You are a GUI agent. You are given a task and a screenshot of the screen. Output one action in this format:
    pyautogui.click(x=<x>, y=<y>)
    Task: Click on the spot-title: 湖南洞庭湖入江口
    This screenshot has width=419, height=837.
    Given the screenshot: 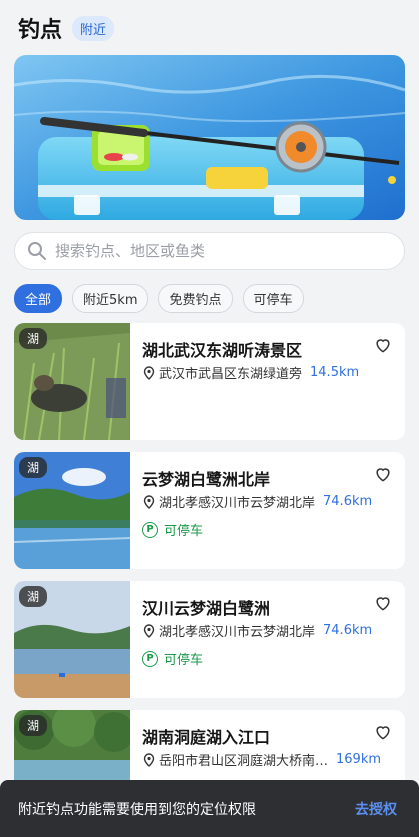 What is the action you would take?
    pyautogui.click(x=206, y=737)
    